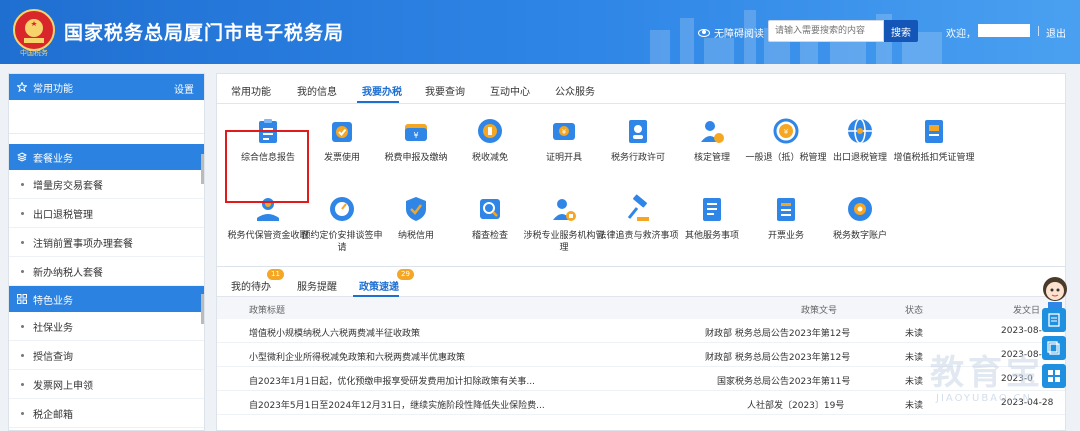  What do you see at coordinates (34, 30) in the screenshot?
I see `tax-emblem-icon` at bounding box center [34, 30].